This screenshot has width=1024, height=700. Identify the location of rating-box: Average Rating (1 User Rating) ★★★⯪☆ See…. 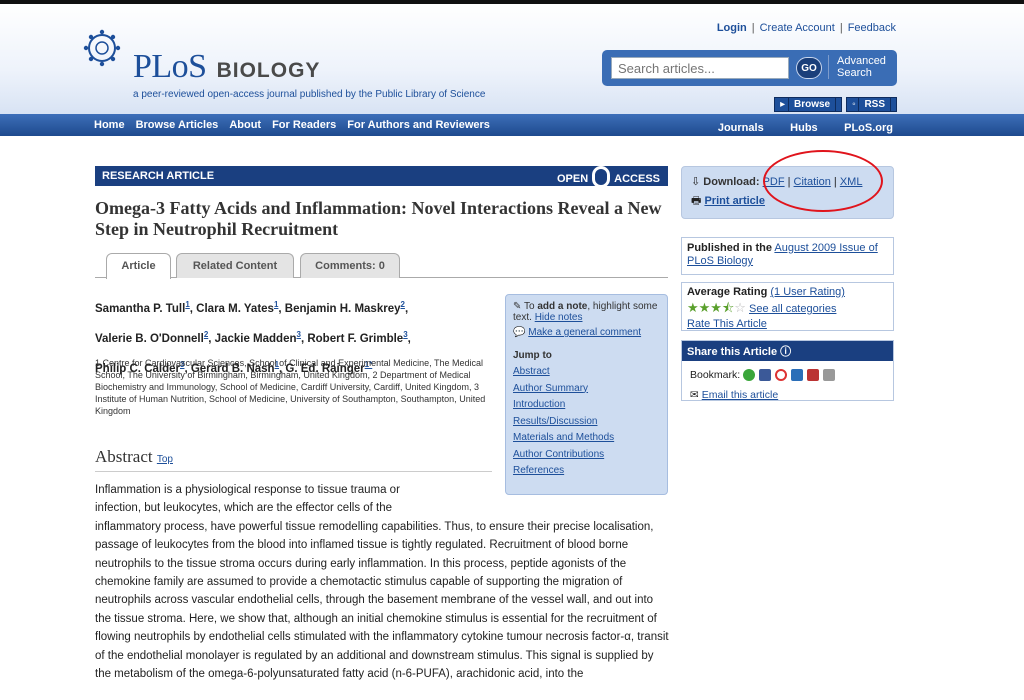
(787, 306).